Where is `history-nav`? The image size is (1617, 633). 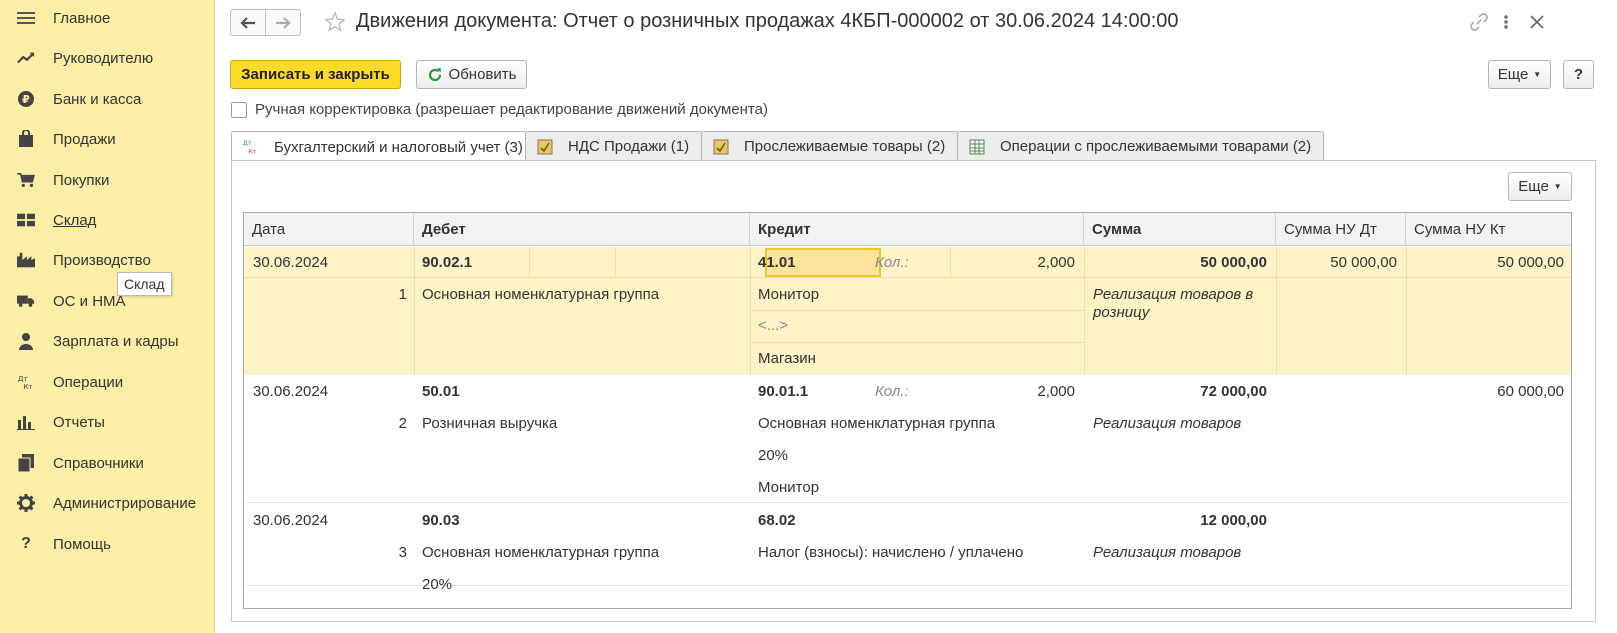 history-nav is located at coordinates (265, 22).